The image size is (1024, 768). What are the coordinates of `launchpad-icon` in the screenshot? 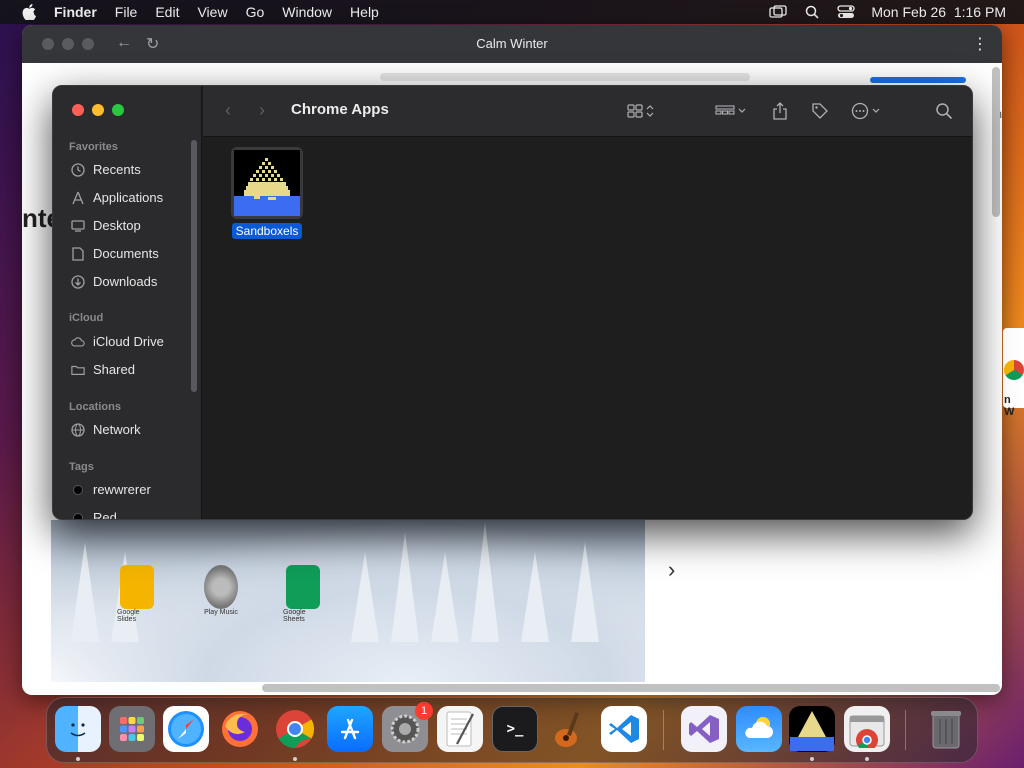 It's located at (132, 729).